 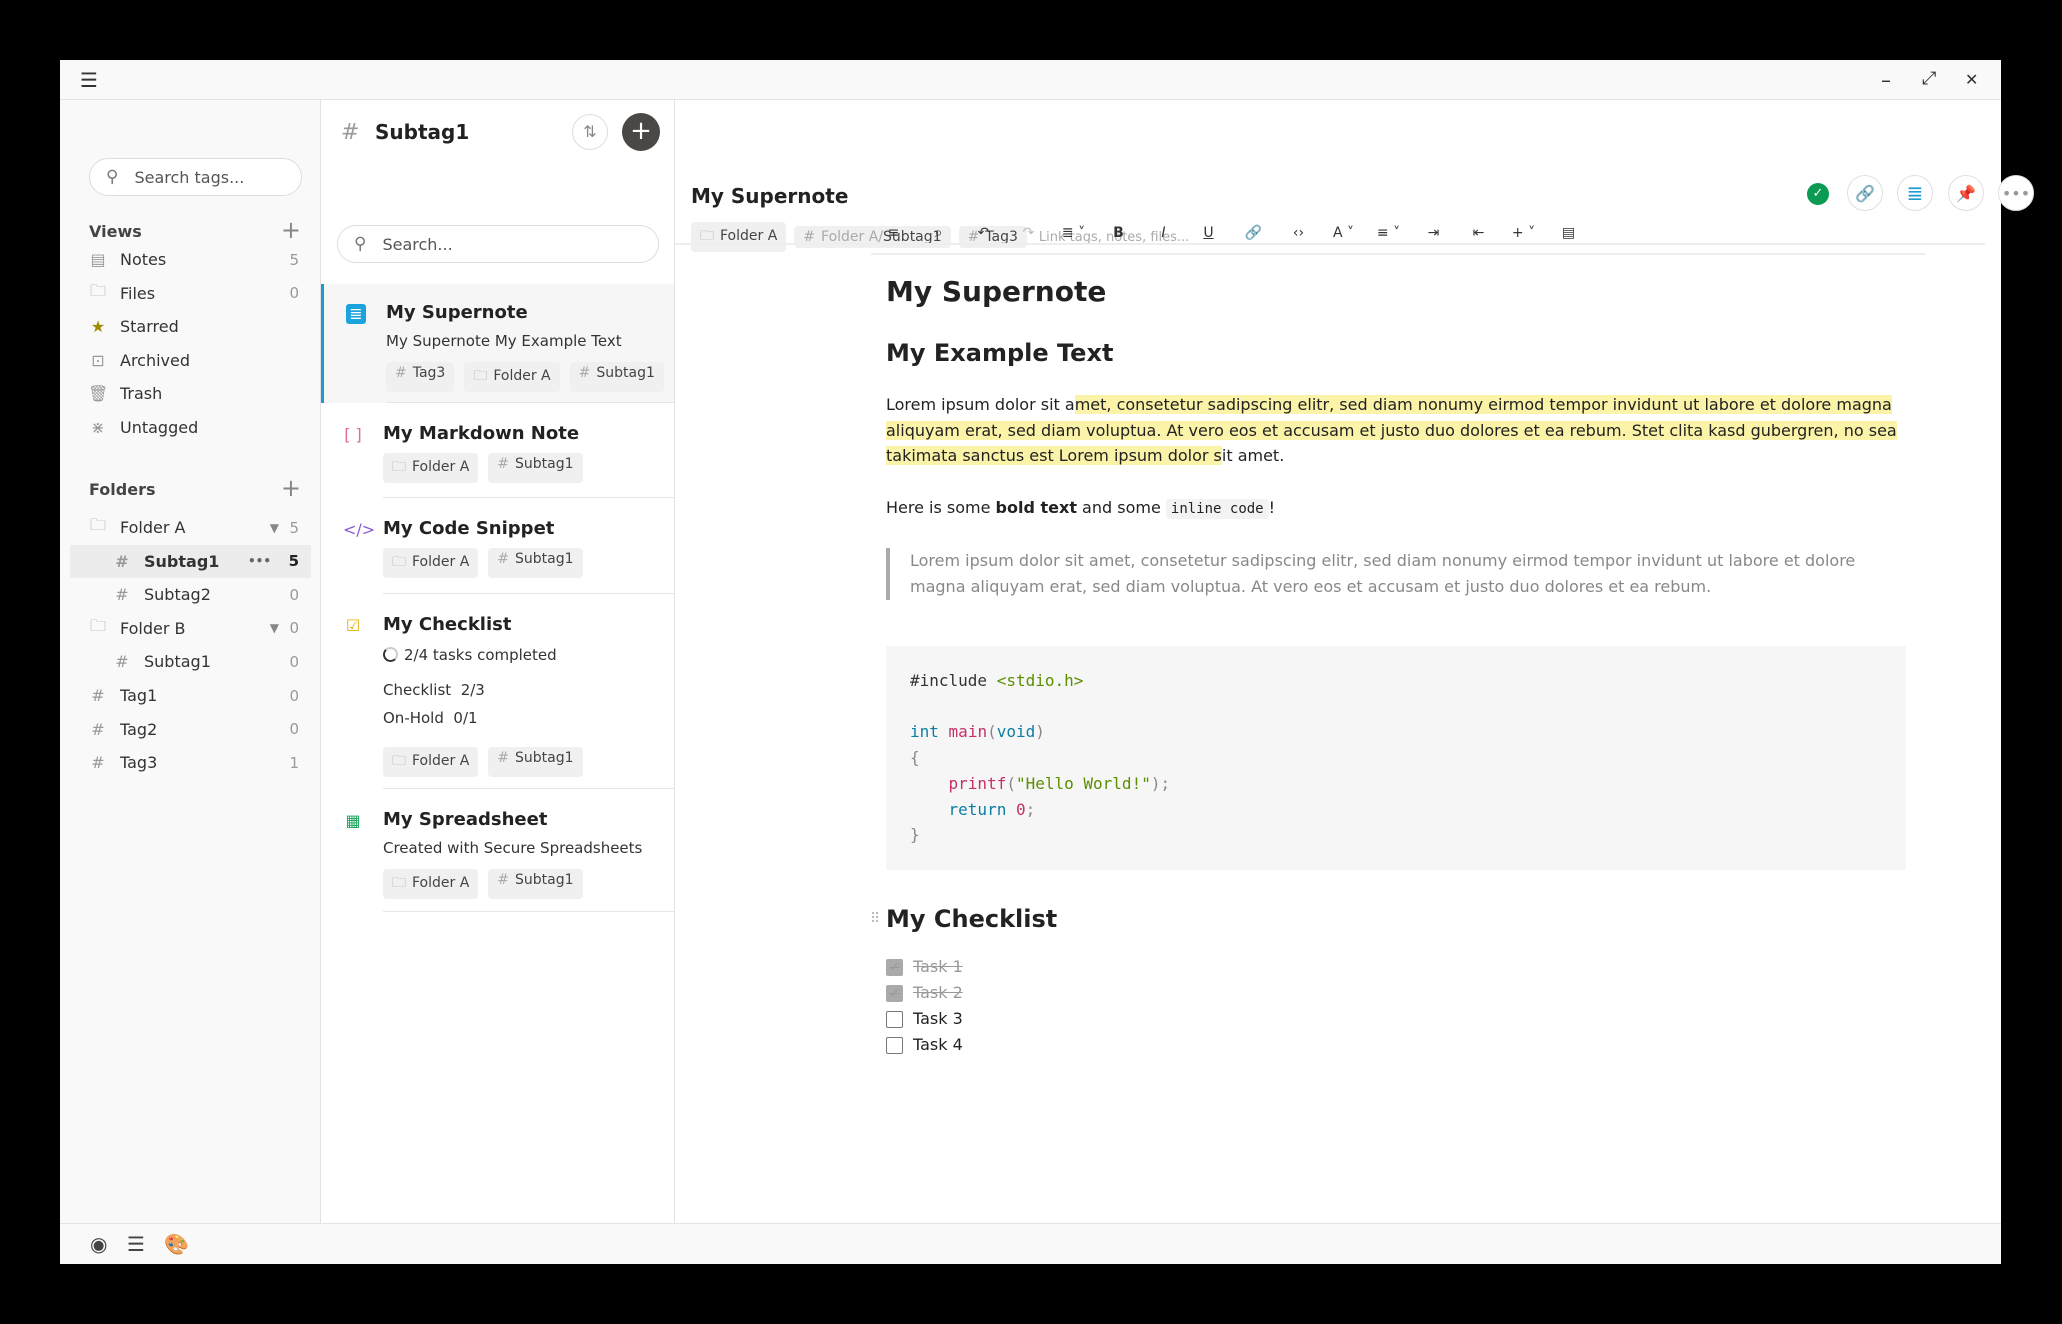 I want to click on sidebar-folder-item: 🗀 Folder B ▼ 0, so click(x=190, y=628).